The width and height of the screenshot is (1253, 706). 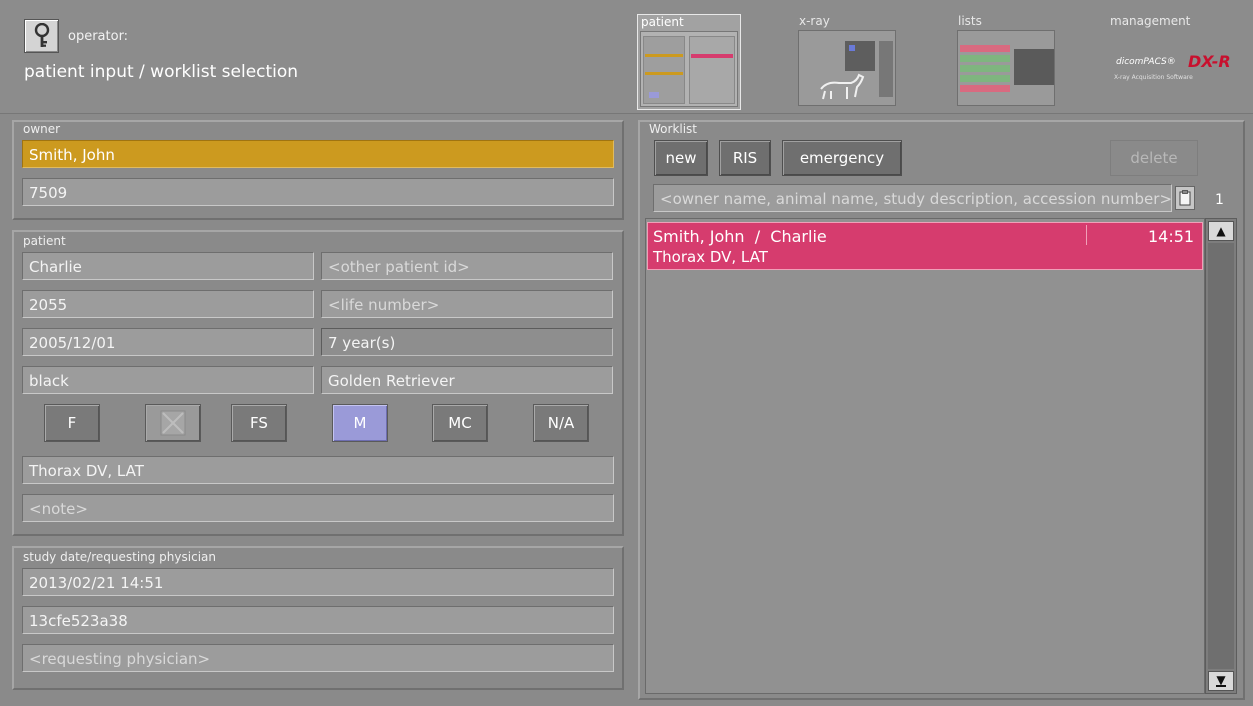 I want to click on birth-date-field: 2005/12/01, so click(x=168, y=342).